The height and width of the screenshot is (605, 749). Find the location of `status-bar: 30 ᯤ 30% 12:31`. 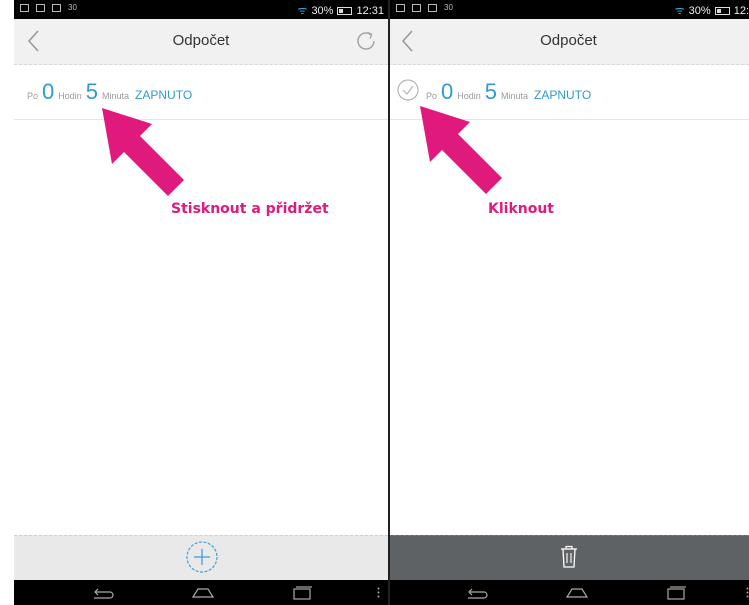

status-bar: 30 ᯤ 30% 12:31 is located at coordinates (201, 9).